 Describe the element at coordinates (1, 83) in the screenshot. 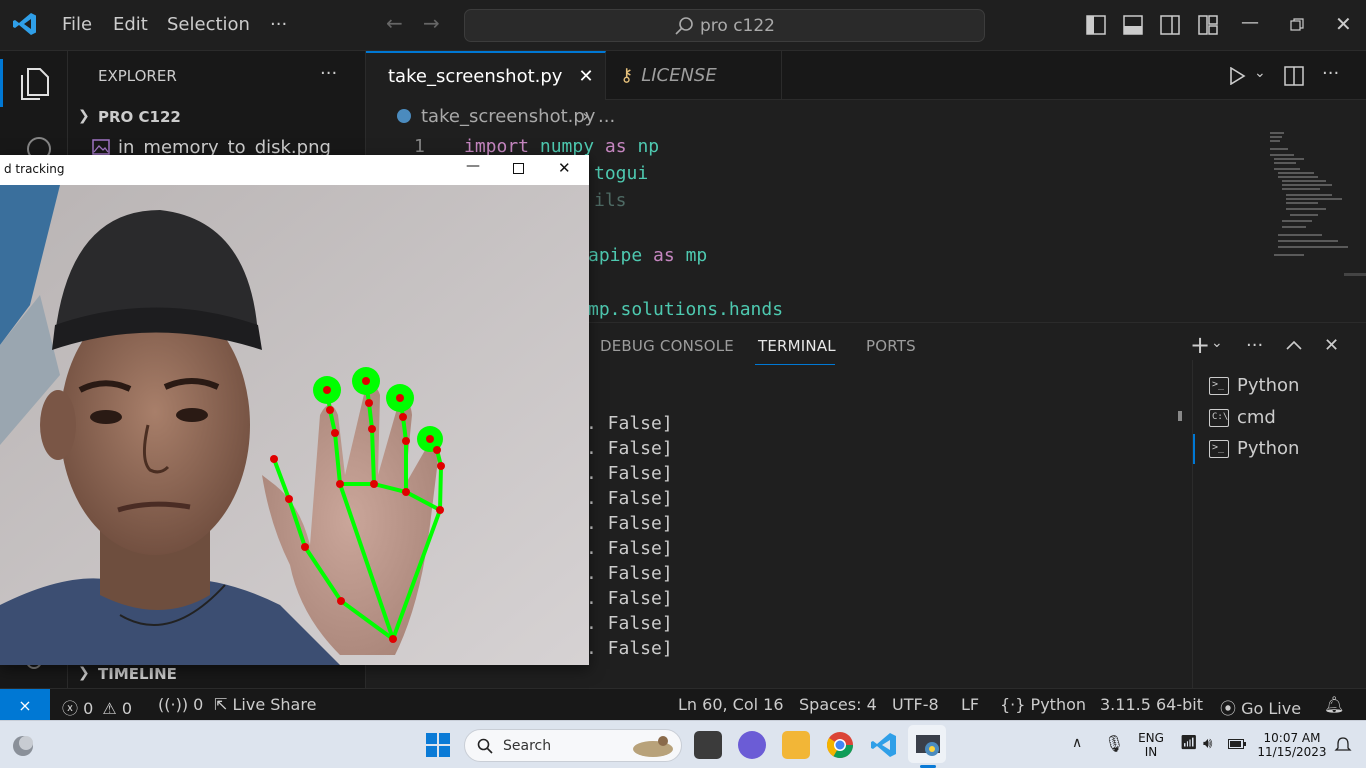

I see `active-indicator` at that location.